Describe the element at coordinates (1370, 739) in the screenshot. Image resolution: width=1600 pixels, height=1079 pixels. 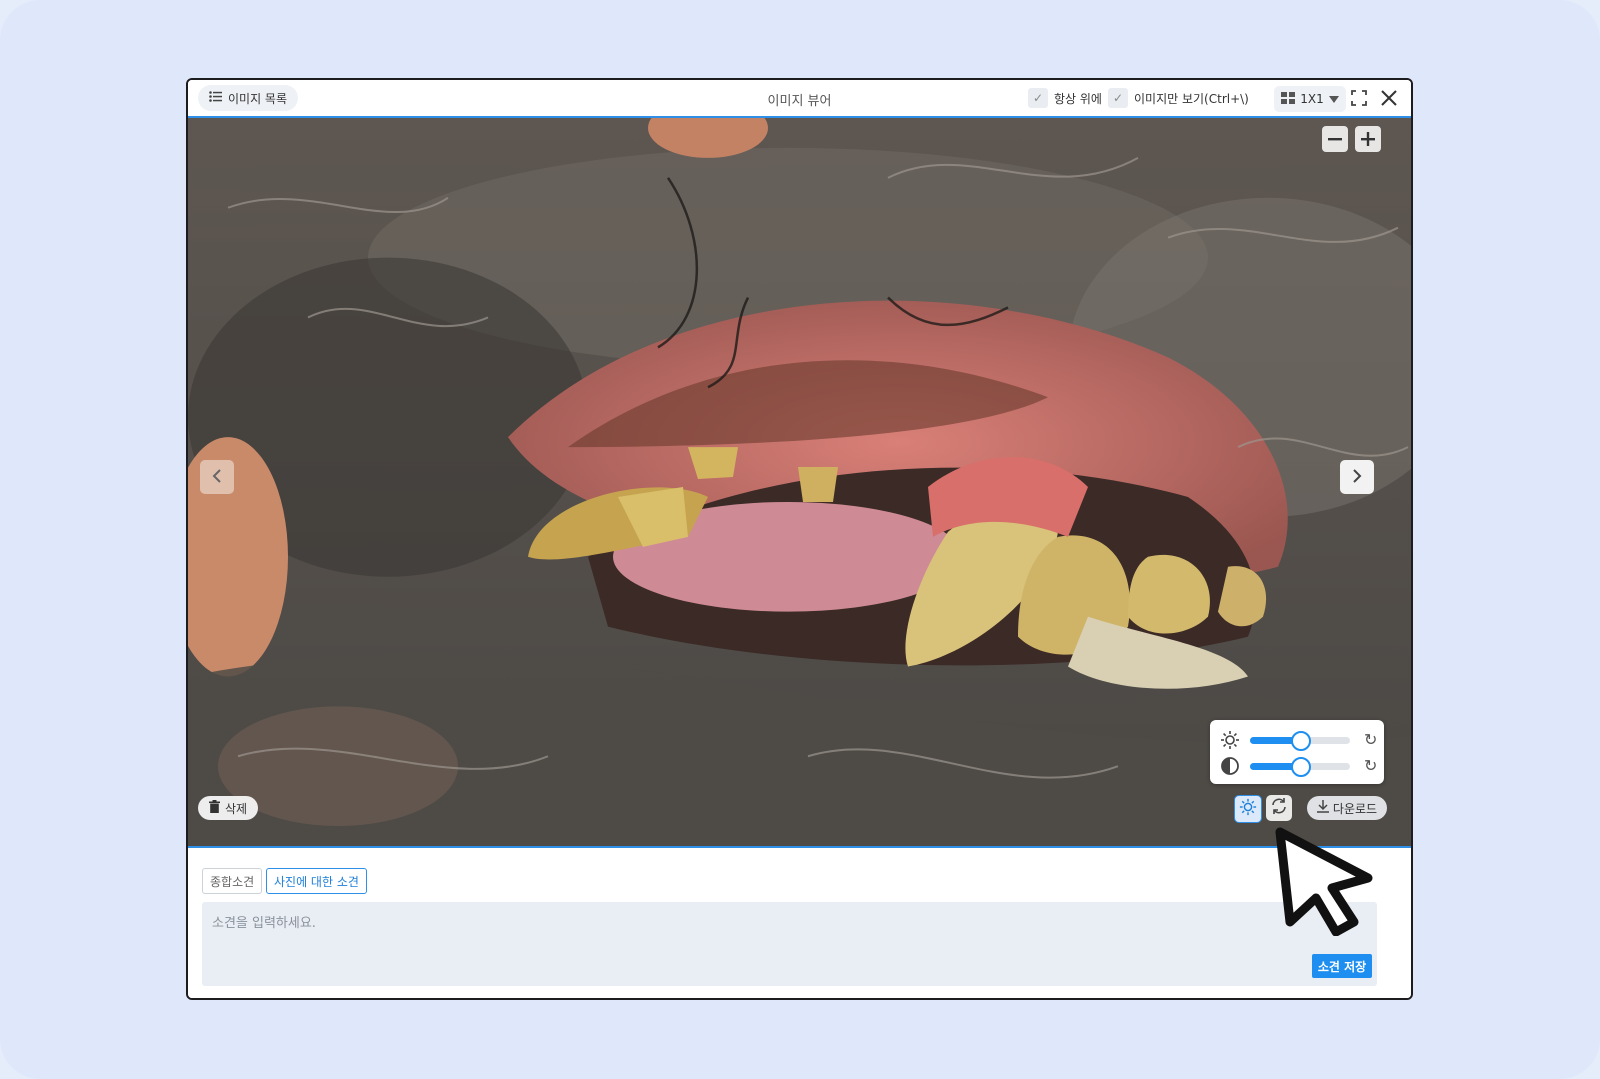
I see `reset-brightness-icon: ↻` at that location.